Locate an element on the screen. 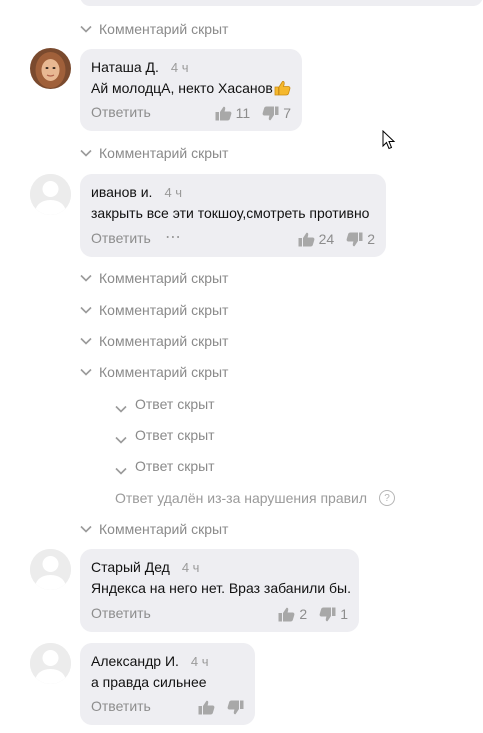 Image resolution: width=483 pixels, height=733 pixels. user-photo-icon is located at coordinates (50, 68).